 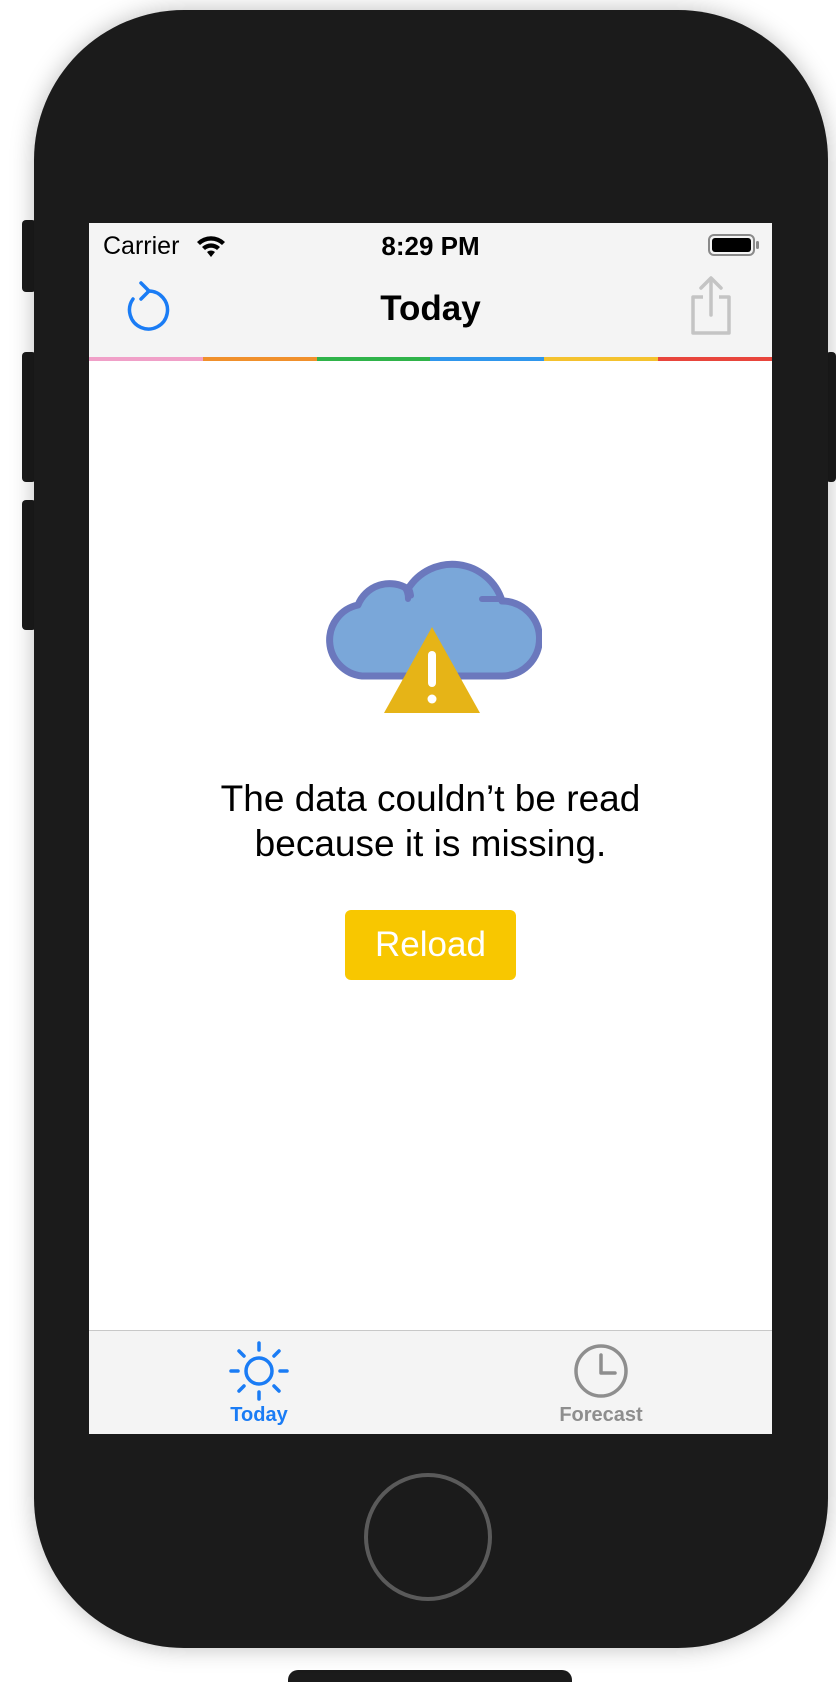 I want to click on tab-forecast-label: Forecast, so click(x=601, y=1415).